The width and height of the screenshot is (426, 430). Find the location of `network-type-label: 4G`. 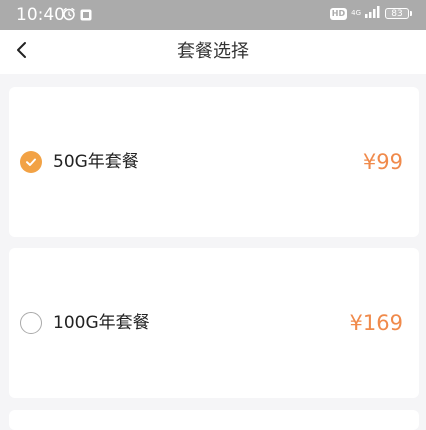

network-type-label: 4G is located at coordinates (356, 13).